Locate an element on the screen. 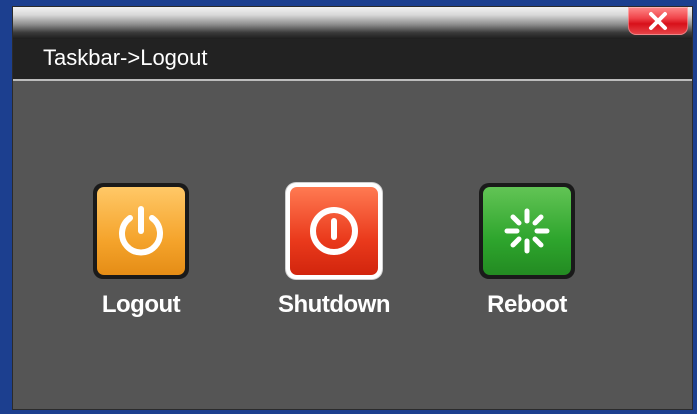 The image size is (697, 414). power-icon is located at coordinates (141, 231).